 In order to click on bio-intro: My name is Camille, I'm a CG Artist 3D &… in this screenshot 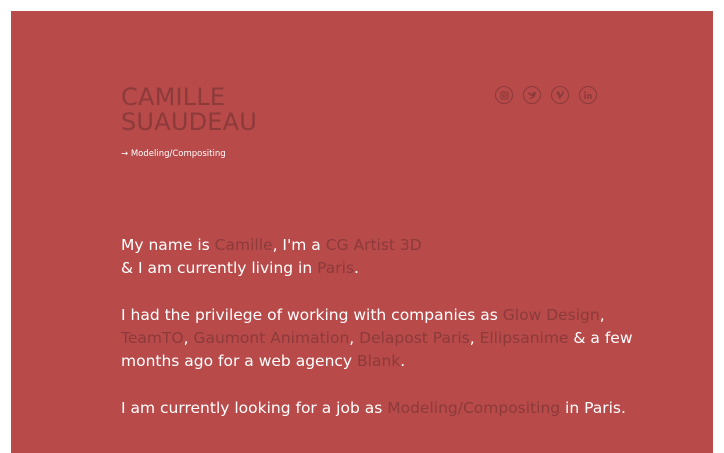, I will do `click(371, 257)`.